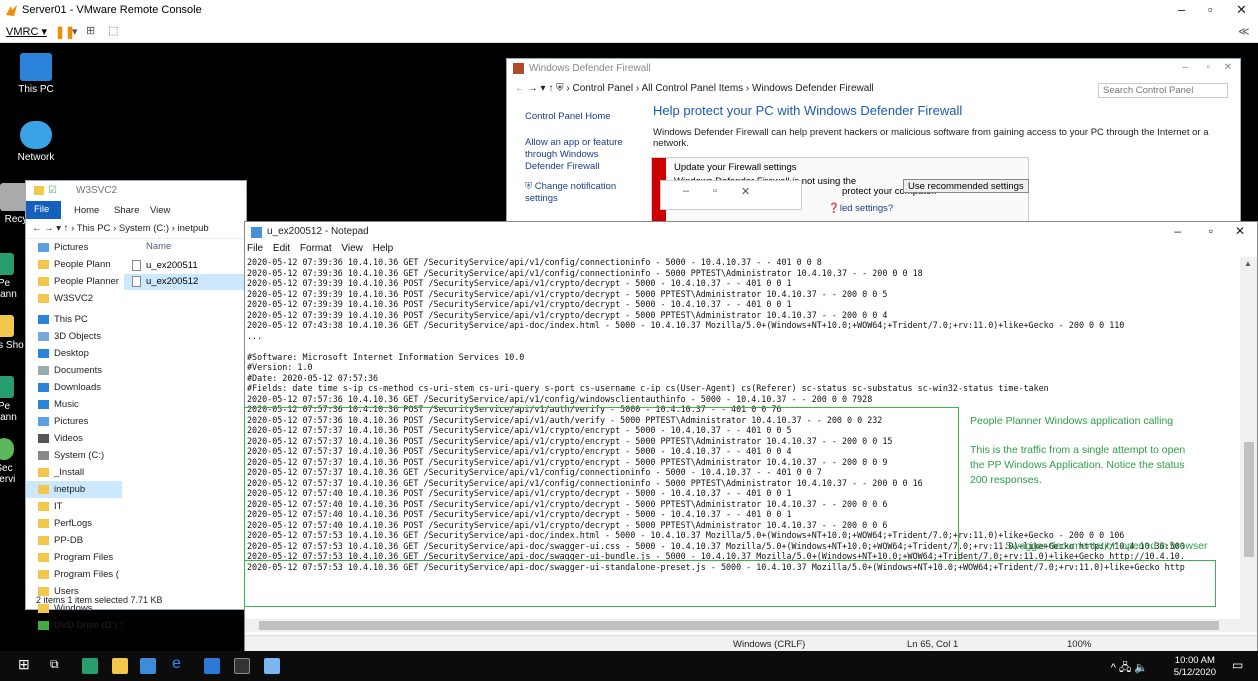 This screenshot has height=681, width=1258. Describe the element at coordinates (12, 276) in the screenshot. I see `desktop-icon-people-planner: Pe Plann` at that location.